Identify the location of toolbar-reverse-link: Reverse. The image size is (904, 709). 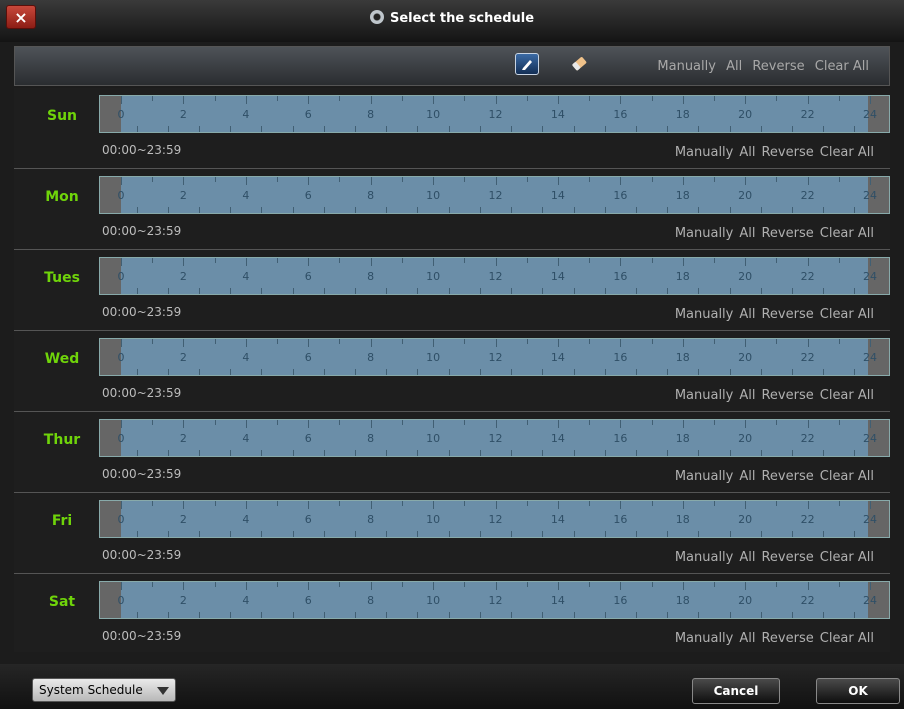
(778, 66).